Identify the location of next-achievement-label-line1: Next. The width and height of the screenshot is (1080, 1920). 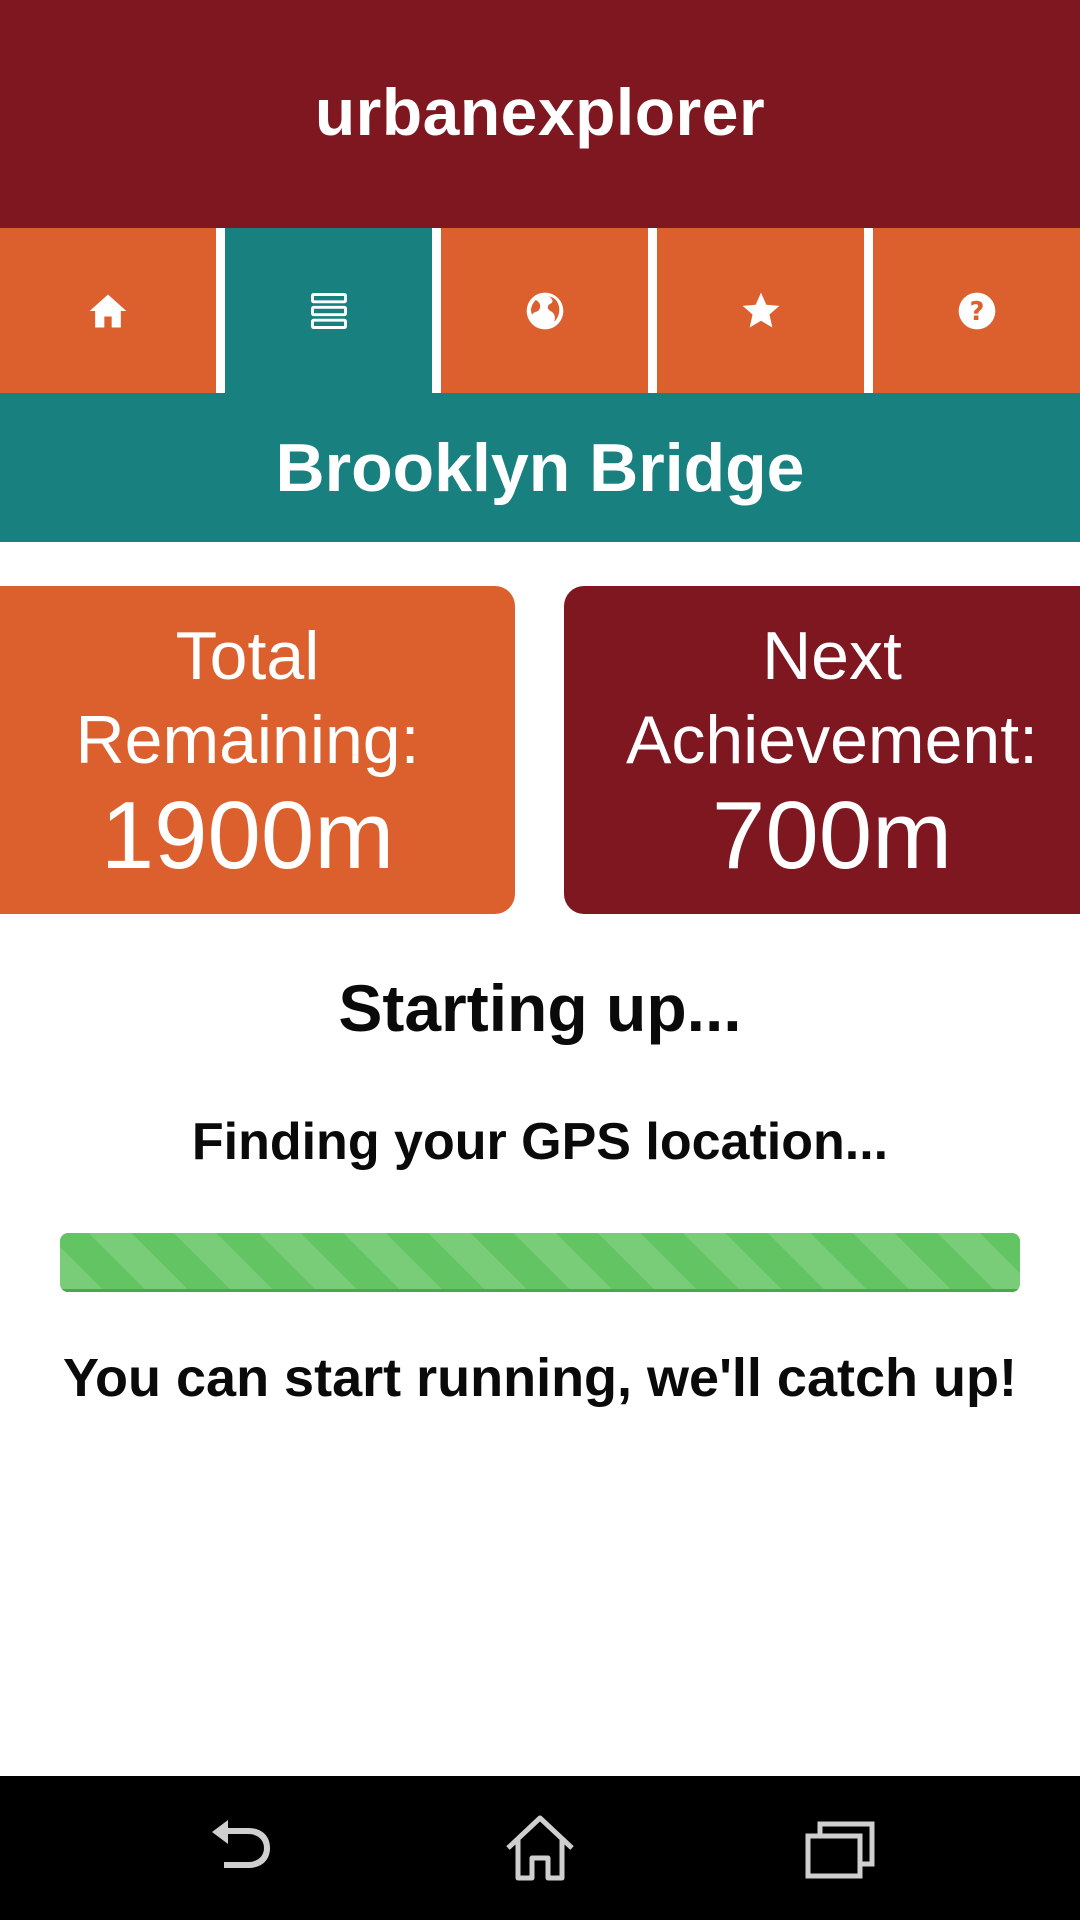
(832, 656).